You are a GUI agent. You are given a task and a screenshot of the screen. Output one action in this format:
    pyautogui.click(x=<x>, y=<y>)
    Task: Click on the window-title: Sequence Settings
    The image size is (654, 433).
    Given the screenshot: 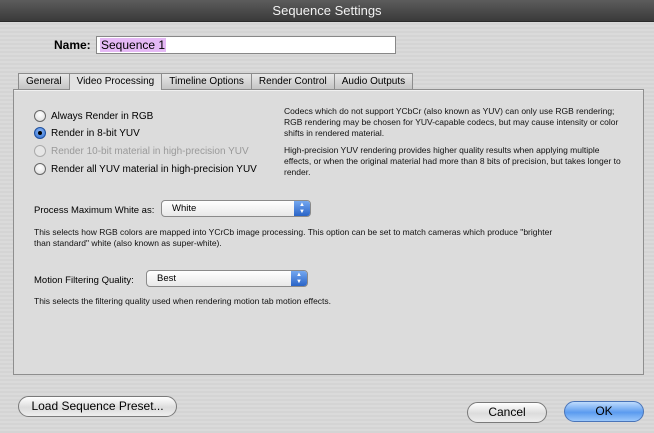 What is the action you would take?
    pyautogui.click(x=327, y=11)
    